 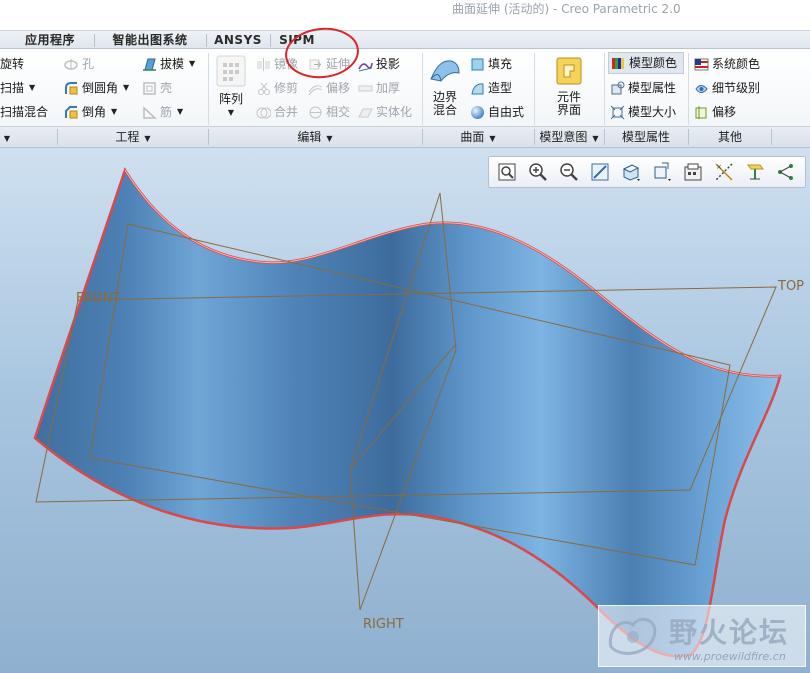 I want to click on appearance-button: 模型颜色, so click(x=646, y=63).